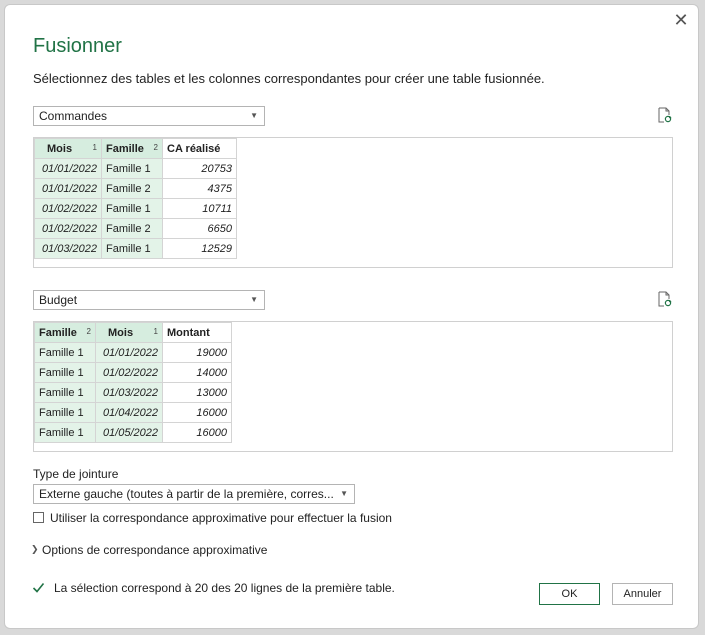 This screenshot has width=705, height=635. I want to click on table-cell: 10711, so click(199, 208).